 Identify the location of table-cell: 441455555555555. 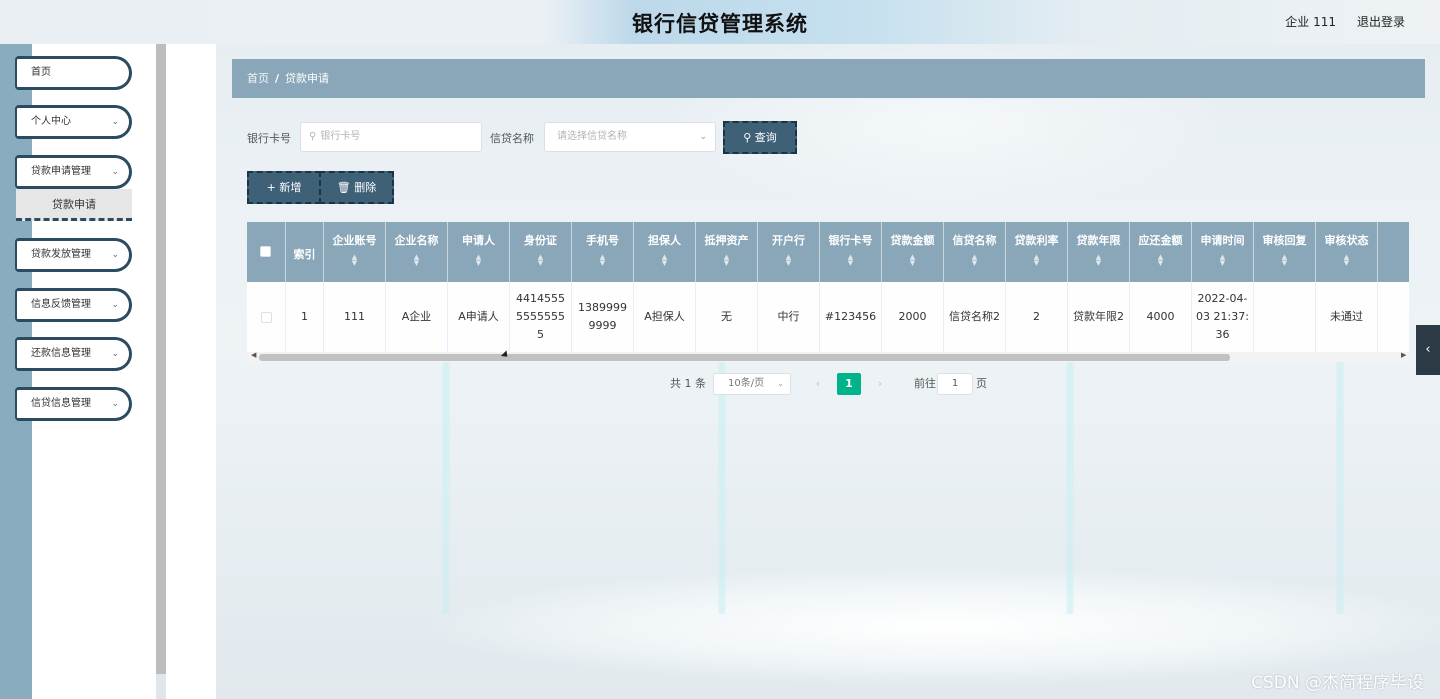
(541, 317).